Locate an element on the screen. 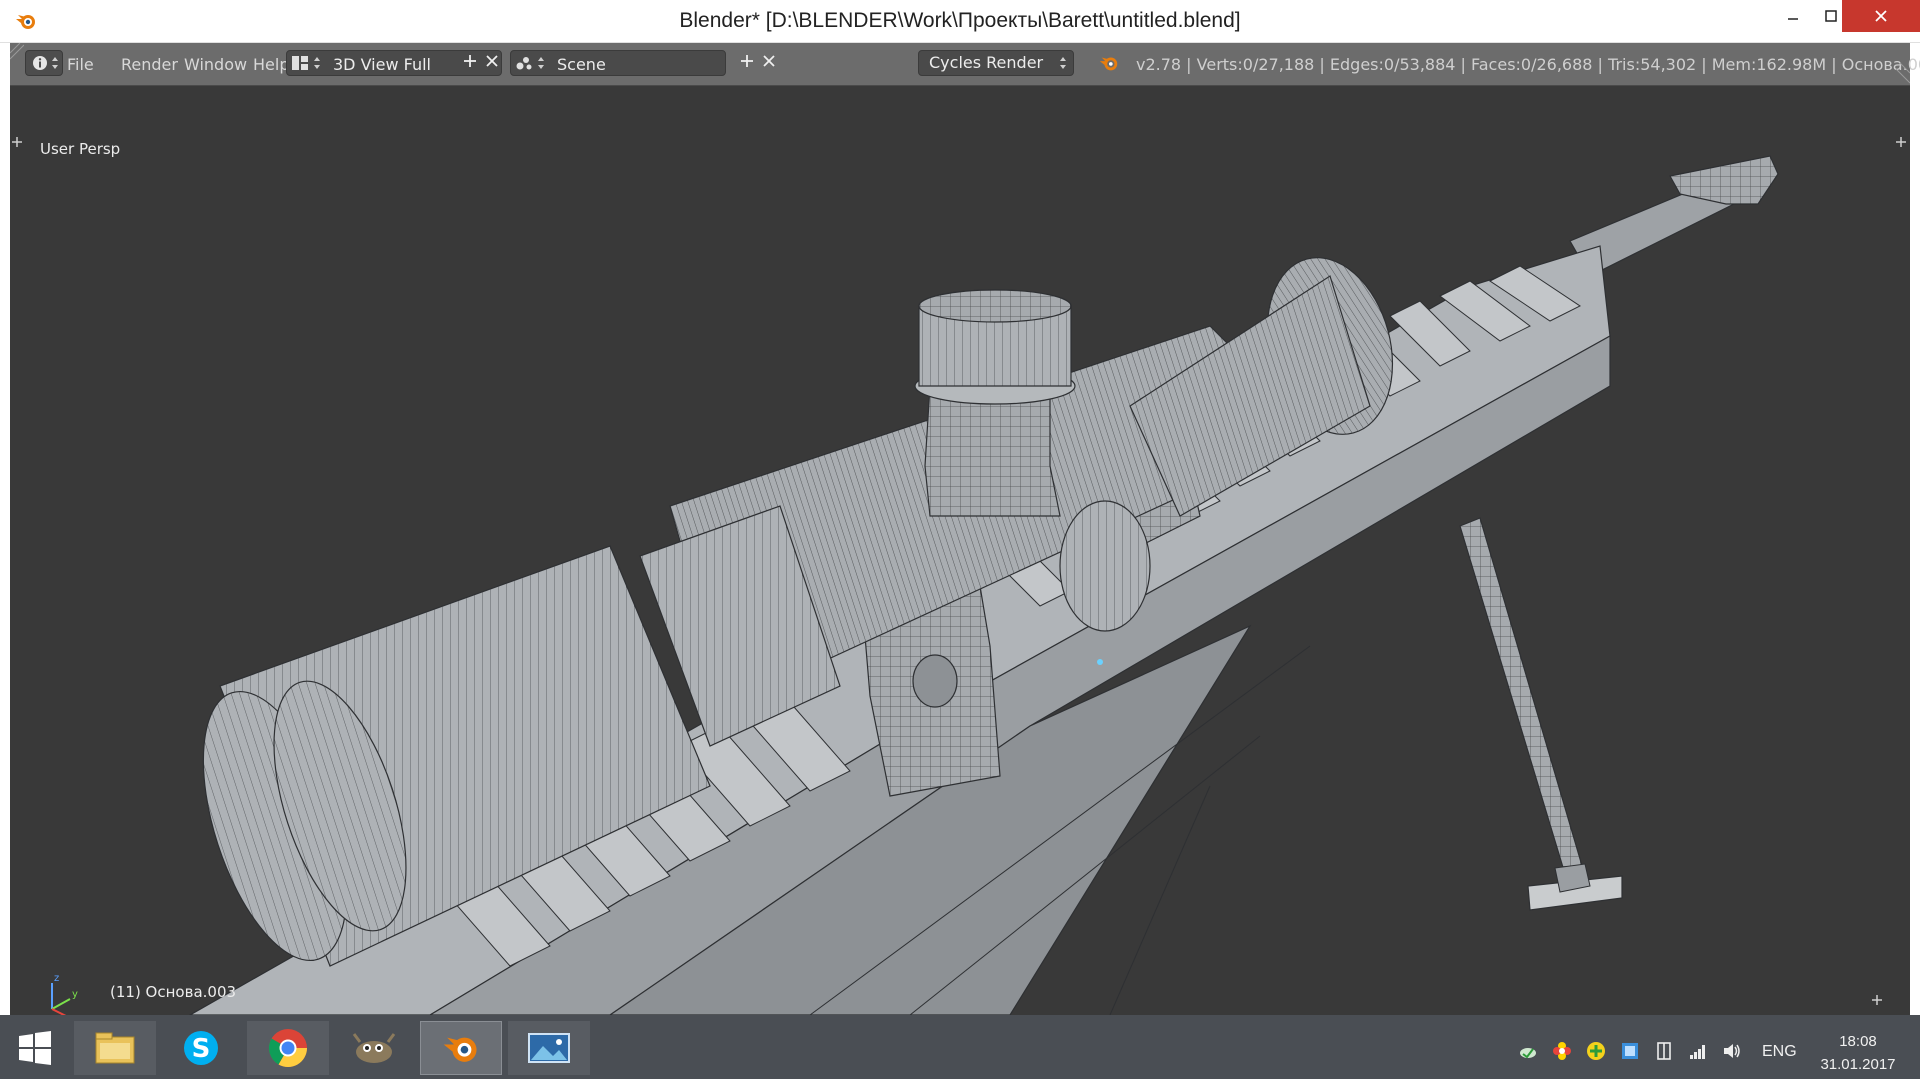 The height and width of the screenshot is (1079, 1920). taskbar-gimp is located at coordinates (374, 1048).